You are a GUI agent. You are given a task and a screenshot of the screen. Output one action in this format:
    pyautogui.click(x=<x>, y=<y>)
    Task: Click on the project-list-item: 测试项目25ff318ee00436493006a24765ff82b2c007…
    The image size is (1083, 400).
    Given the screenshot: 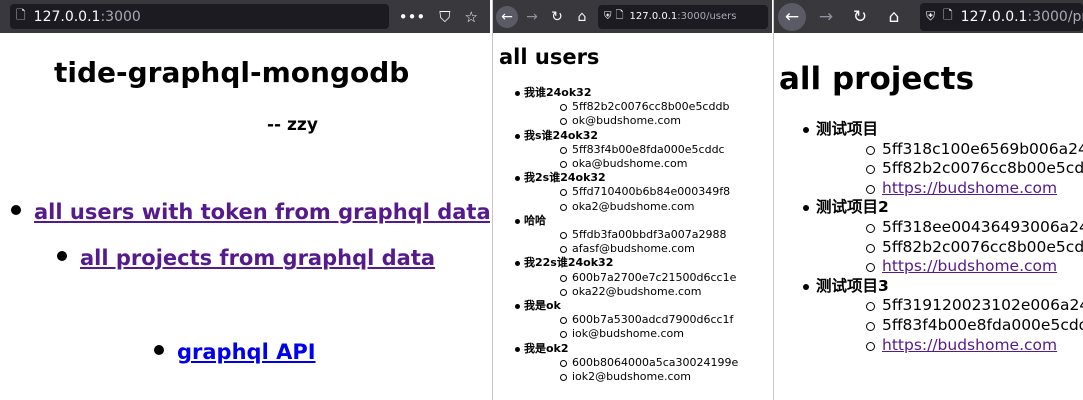 What is the action you would take?
    pyautogui.click(x=935, y=237)
    